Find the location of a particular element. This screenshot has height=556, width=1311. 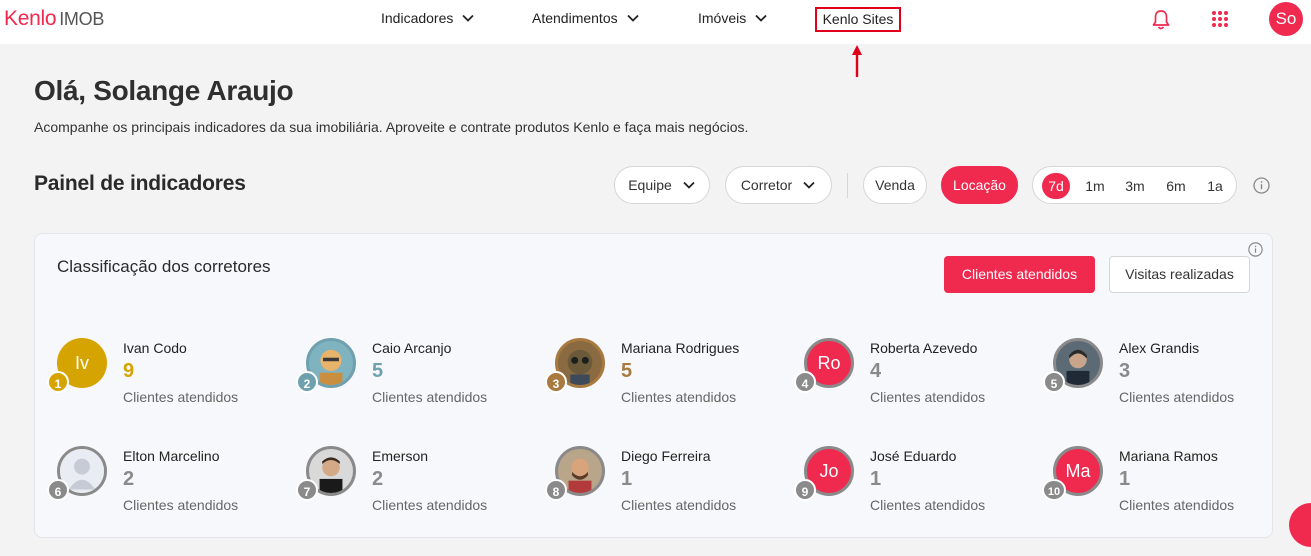

period-3m: 3m is located at coordinates (1135, 186).